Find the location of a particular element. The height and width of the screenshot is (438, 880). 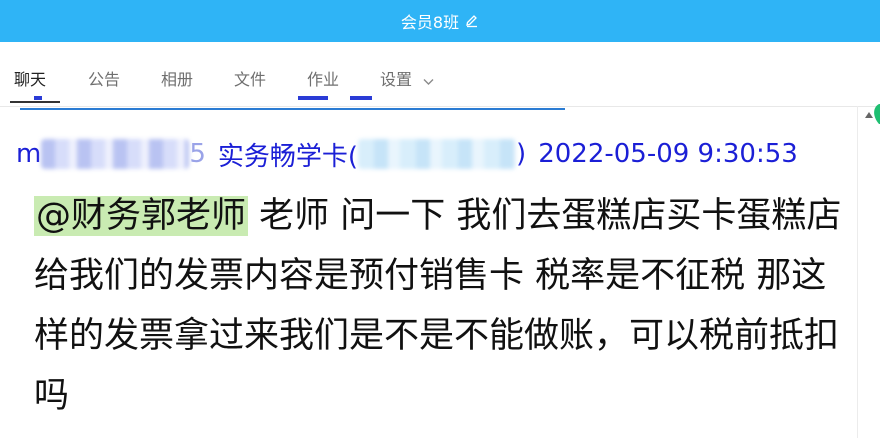

pencil-icon is located at coordinates (472, 21).